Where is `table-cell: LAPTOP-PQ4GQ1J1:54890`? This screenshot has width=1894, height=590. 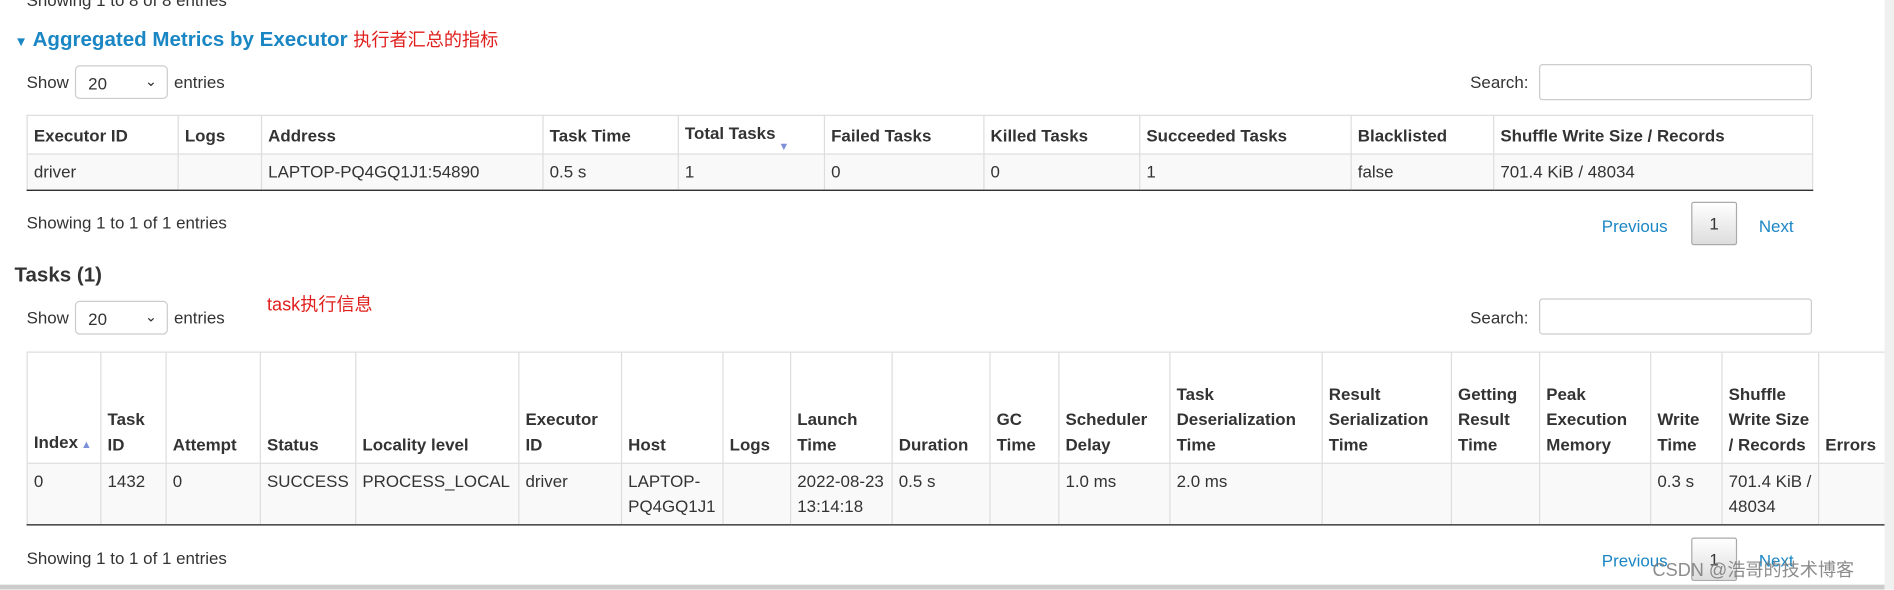
table-cell: LAPTOP-PQ4GQ1J1:54890 is located at coordinates (402, 172).